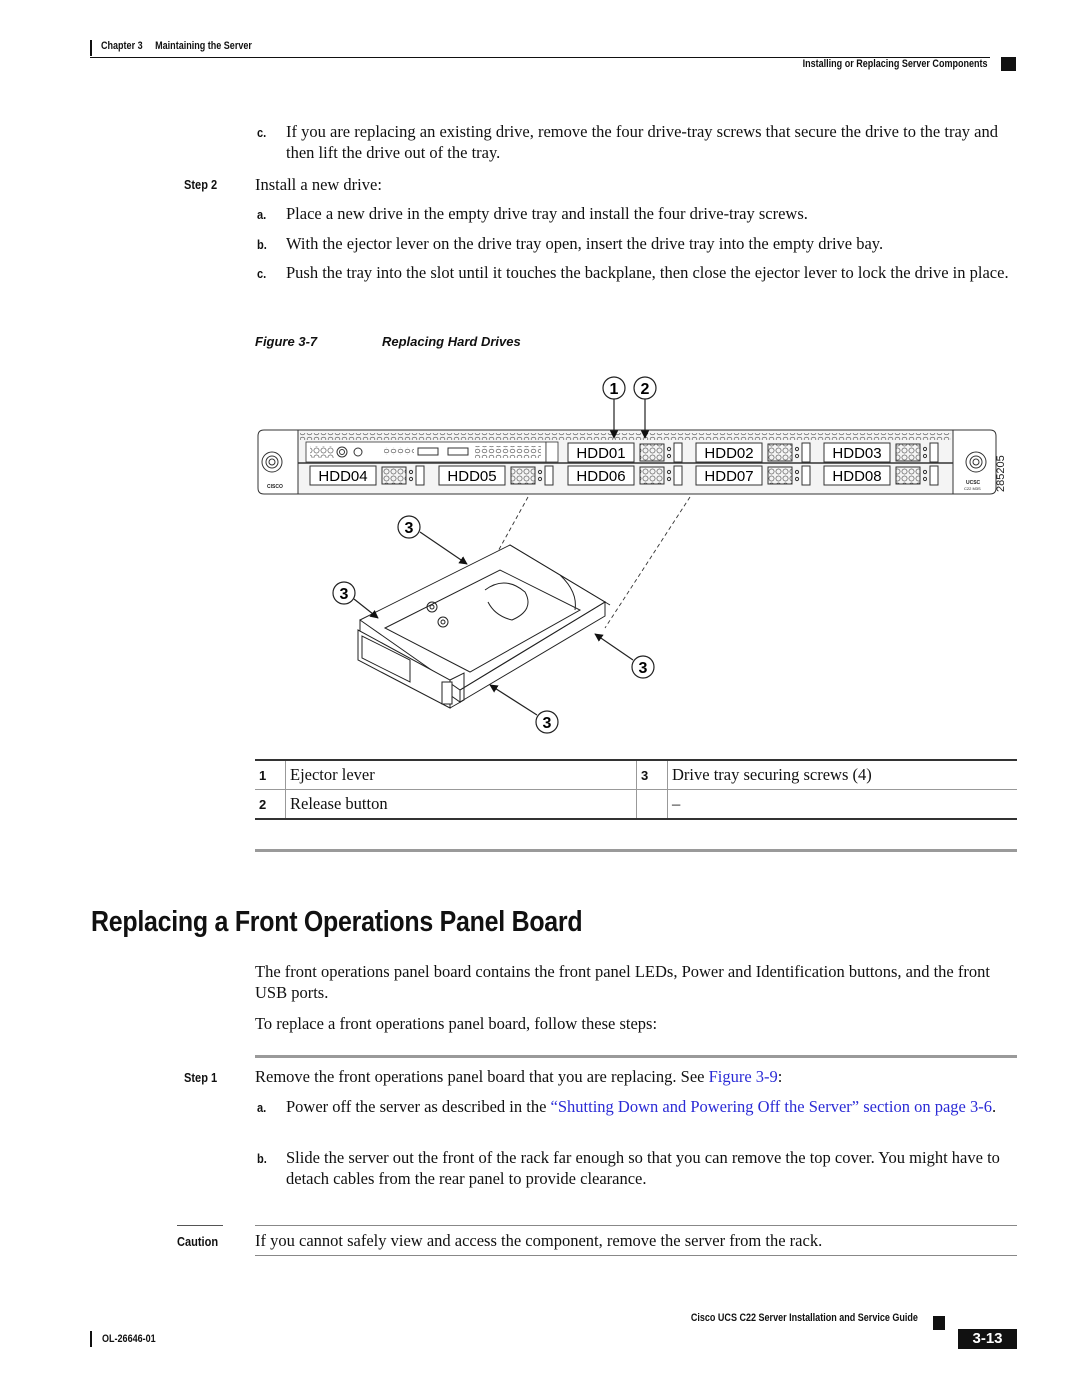 Image resolution: width=1080 pixels, height=1397 pixels. What do you see at coordinates (645, 389) in the screenshot?
I see `callout-2-number: 2` at bounding box center [645, 389].